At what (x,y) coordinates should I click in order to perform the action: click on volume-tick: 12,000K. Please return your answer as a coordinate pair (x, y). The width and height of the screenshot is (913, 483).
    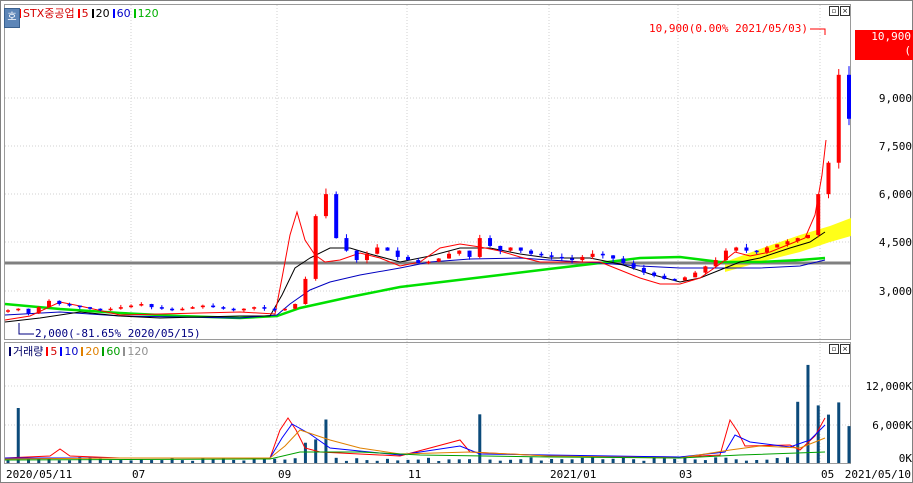
    Looking at the image, I should click on (889, 386).